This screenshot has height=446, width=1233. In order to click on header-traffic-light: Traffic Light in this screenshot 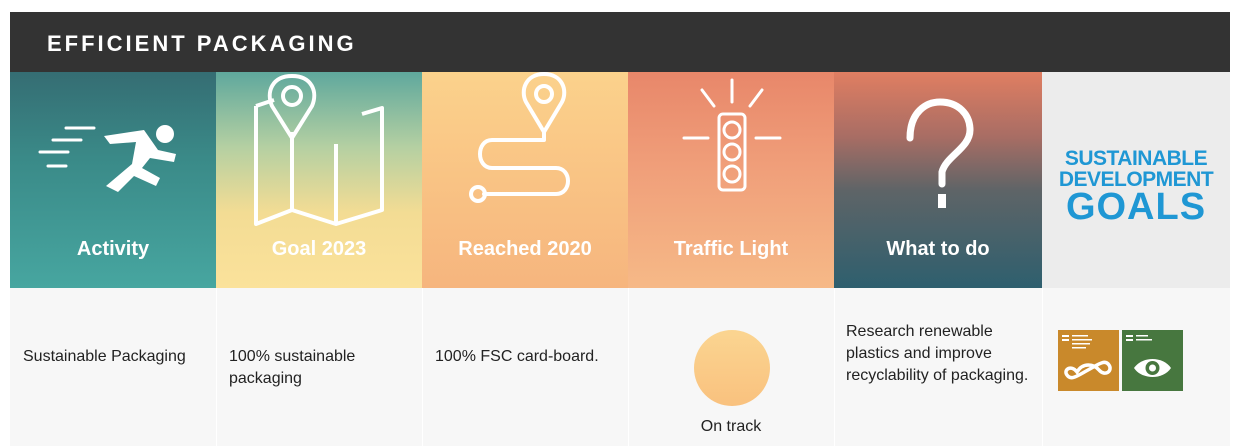, I will do `click(731, 180)`.